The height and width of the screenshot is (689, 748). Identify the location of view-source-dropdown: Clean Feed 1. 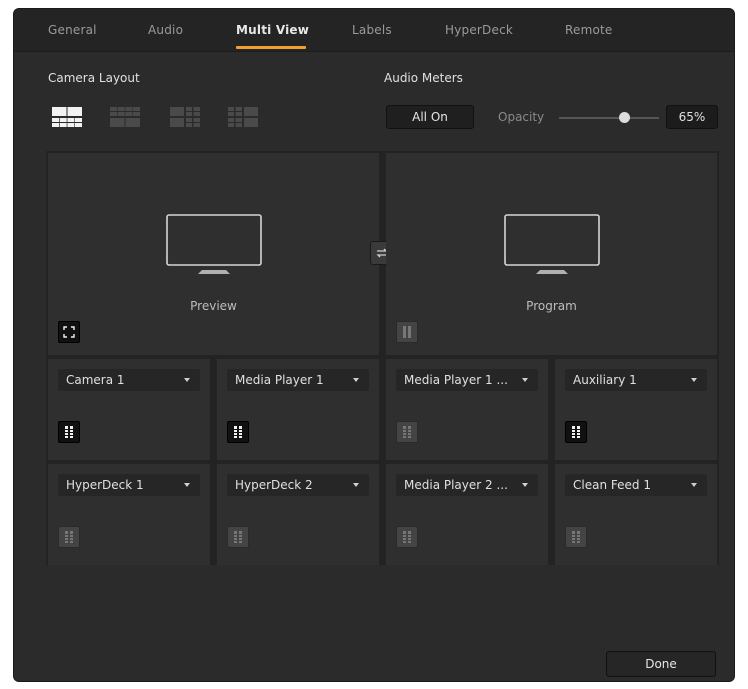
(636, 485).